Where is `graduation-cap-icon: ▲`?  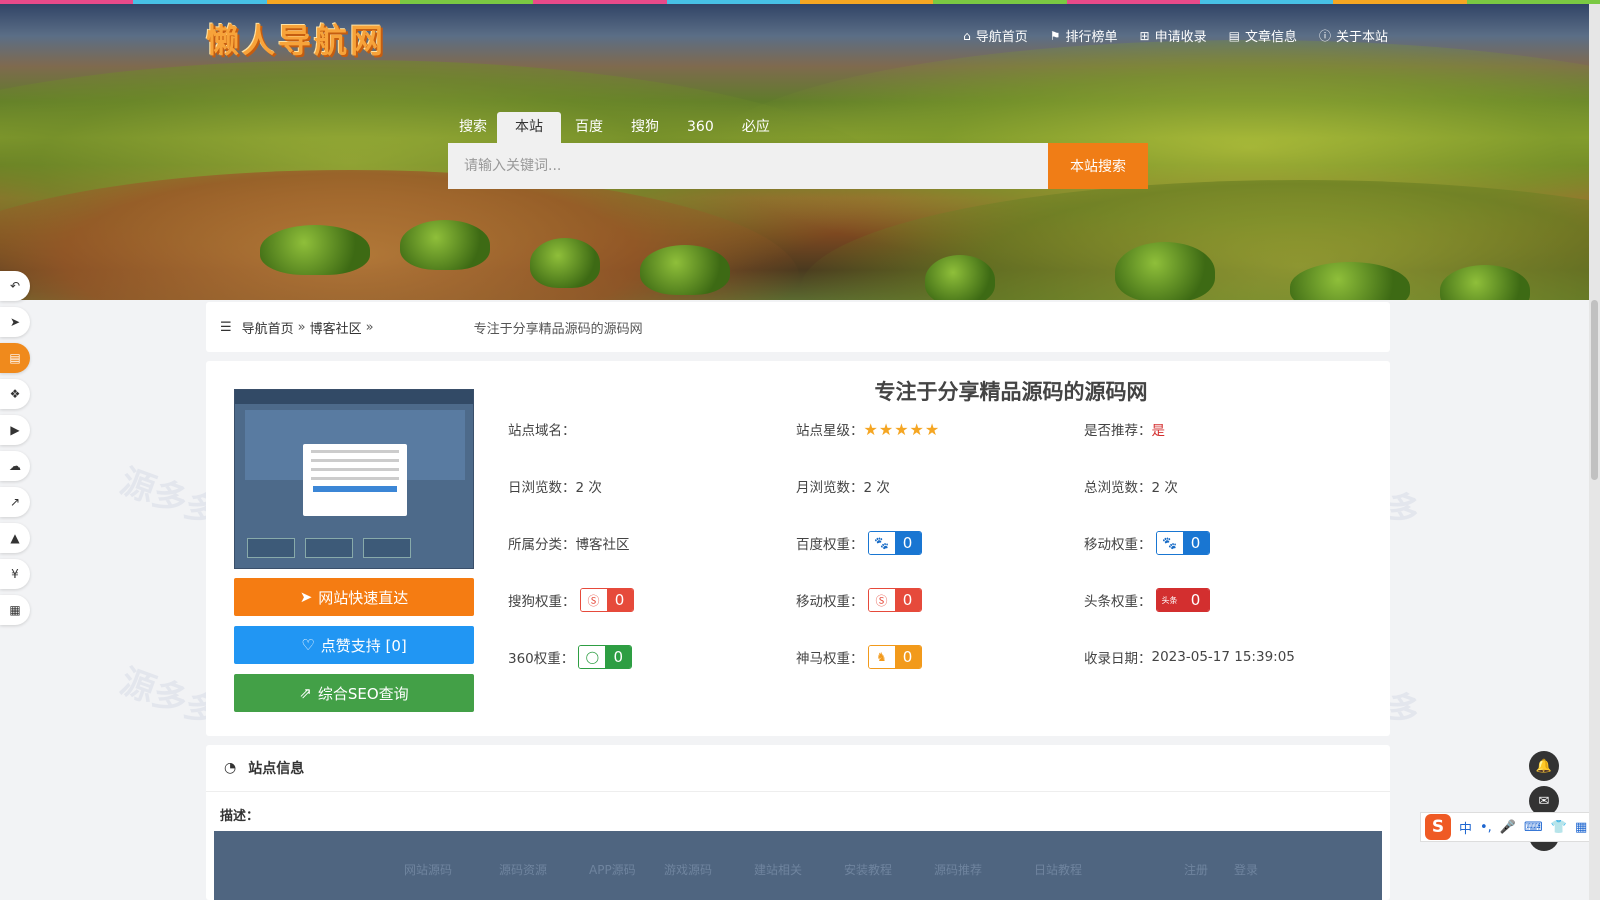 graduation-cap-icon: ▲ is located at coordinates (15, 538).